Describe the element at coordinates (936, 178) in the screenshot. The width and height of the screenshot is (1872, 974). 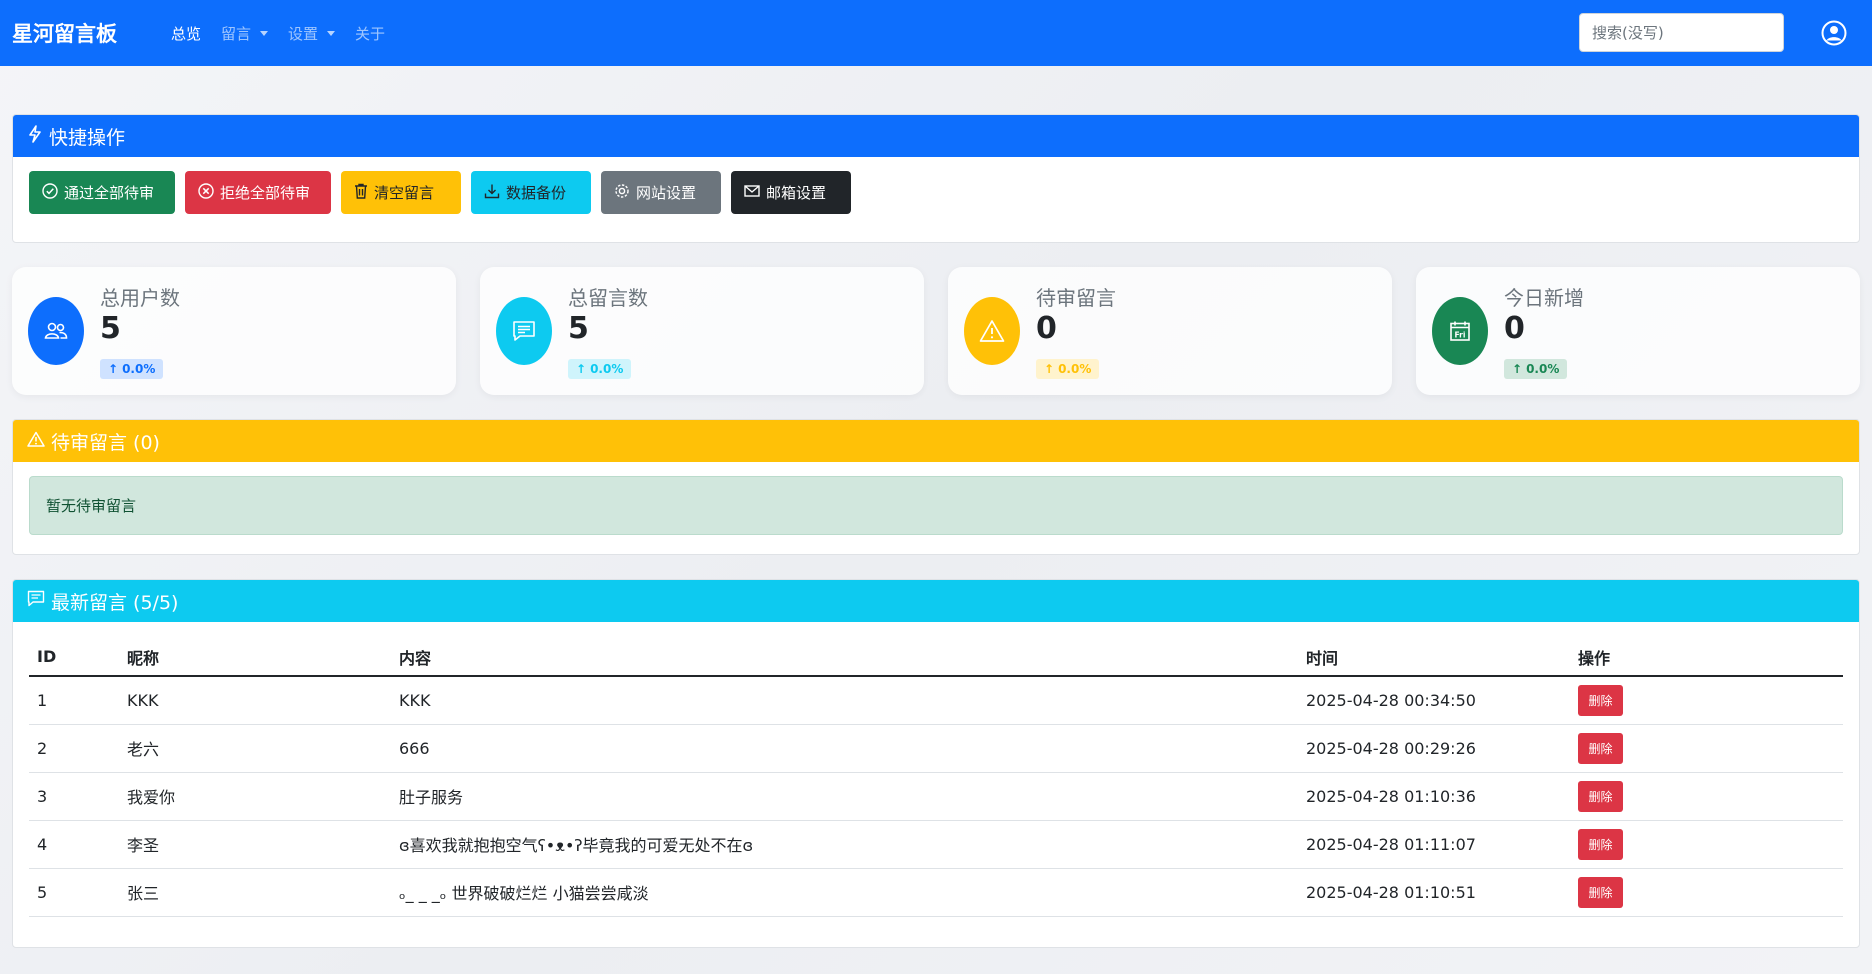
I see `quick-actions-card: 快捷操作 通过全部待审 拒绝全部待审 清空留言 数据备份 网站设置 邮箱设置` at that location.